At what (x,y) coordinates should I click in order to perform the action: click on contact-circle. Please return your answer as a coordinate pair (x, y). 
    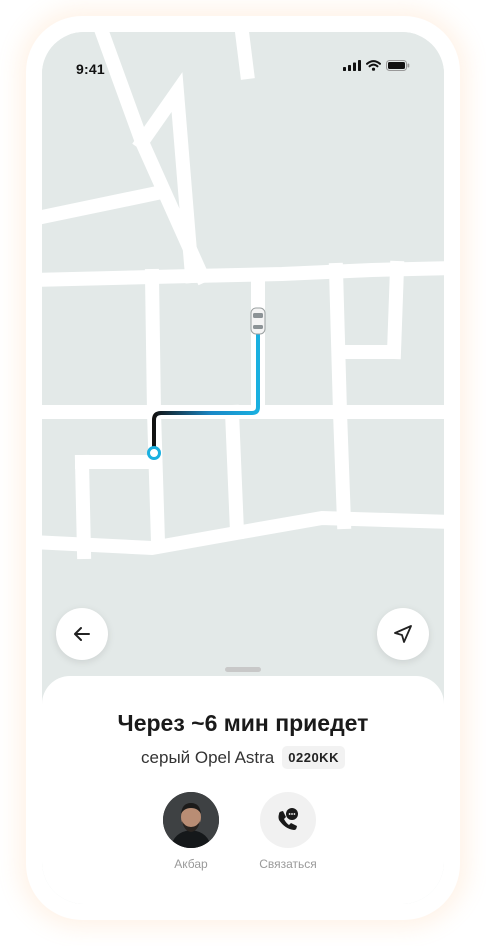
    Looking at the image, I should click on (288, 820).